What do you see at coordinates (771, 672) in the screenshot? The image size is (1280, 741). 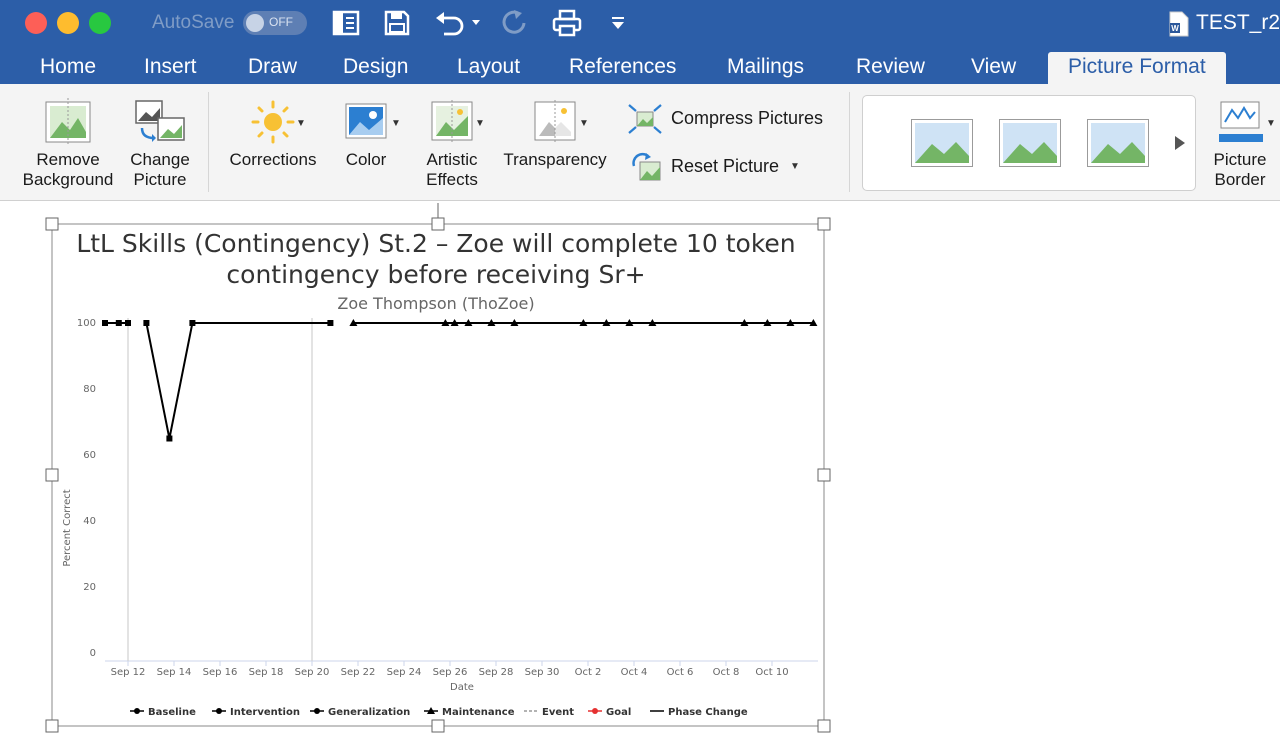 I see `x-tick-label: Oct 10` at bounding box center [771, 672].